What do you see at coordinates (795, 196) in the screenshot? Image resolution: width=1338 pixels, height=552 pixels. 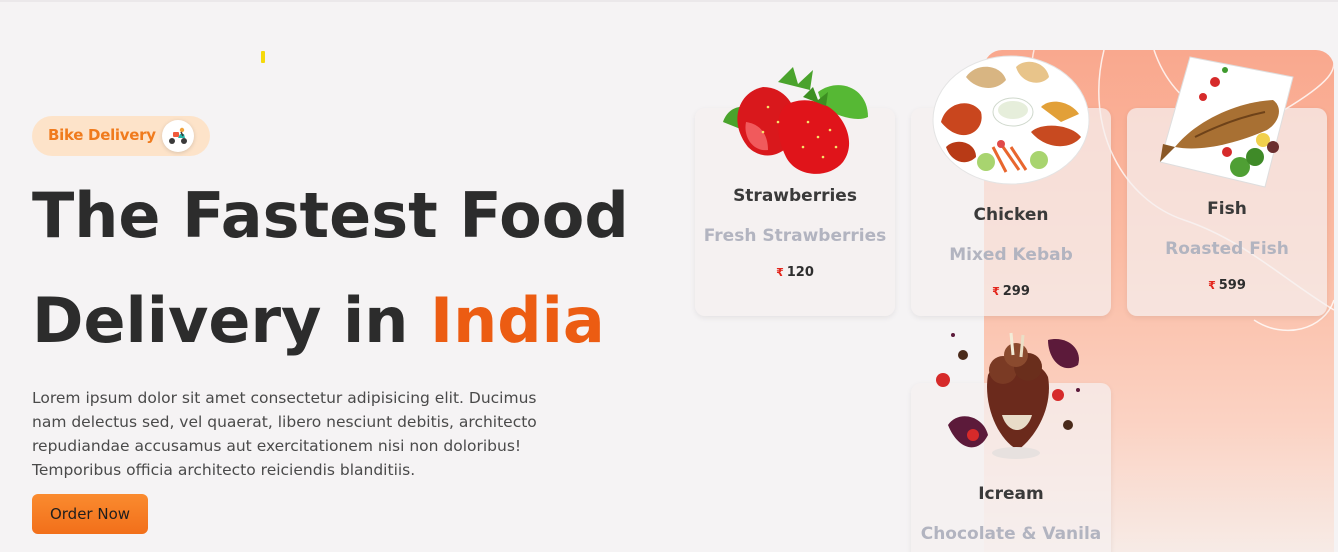 I see `card-title: Strawberries` at bounding box center [795, 196].